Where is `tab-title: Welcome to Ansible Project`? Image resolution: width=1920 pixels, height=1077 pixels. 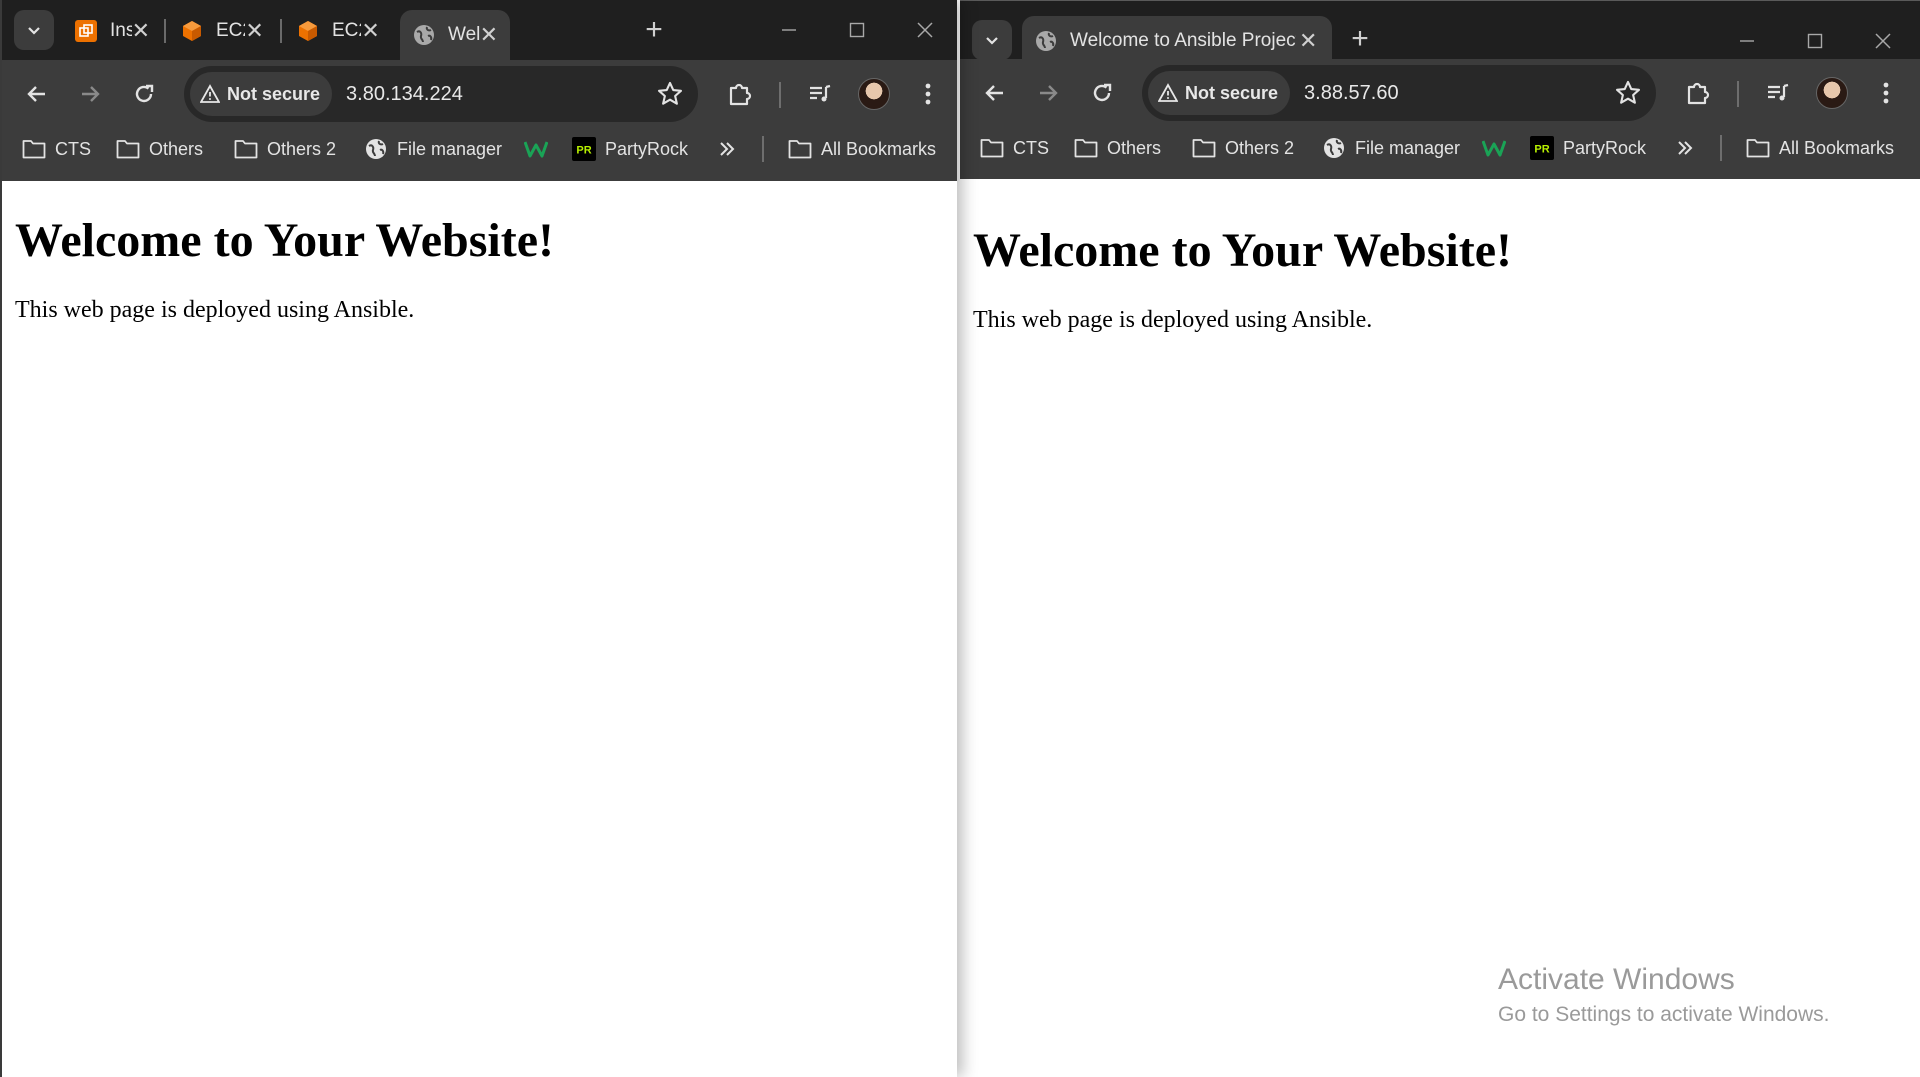 tab-title: Welcome to Ansible Project is located at coordinates (1183, 40).